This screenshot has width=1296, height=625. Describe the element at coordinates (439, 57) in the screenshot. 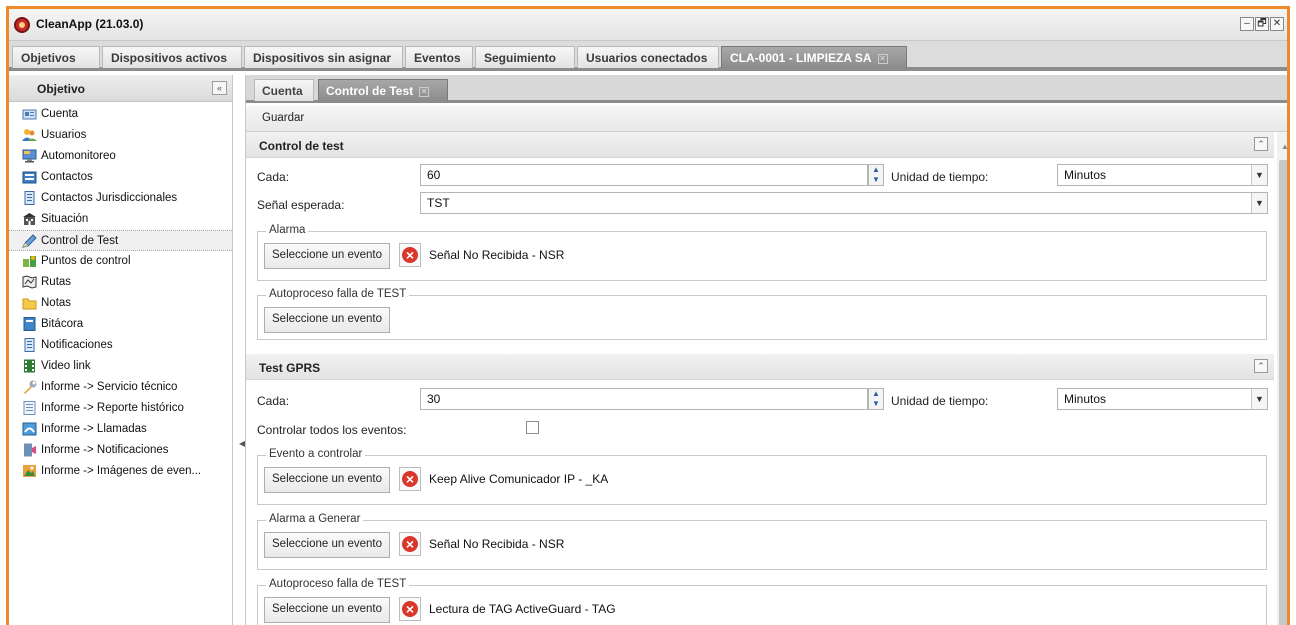

I see `tab-eventos: Eventos` at that location.